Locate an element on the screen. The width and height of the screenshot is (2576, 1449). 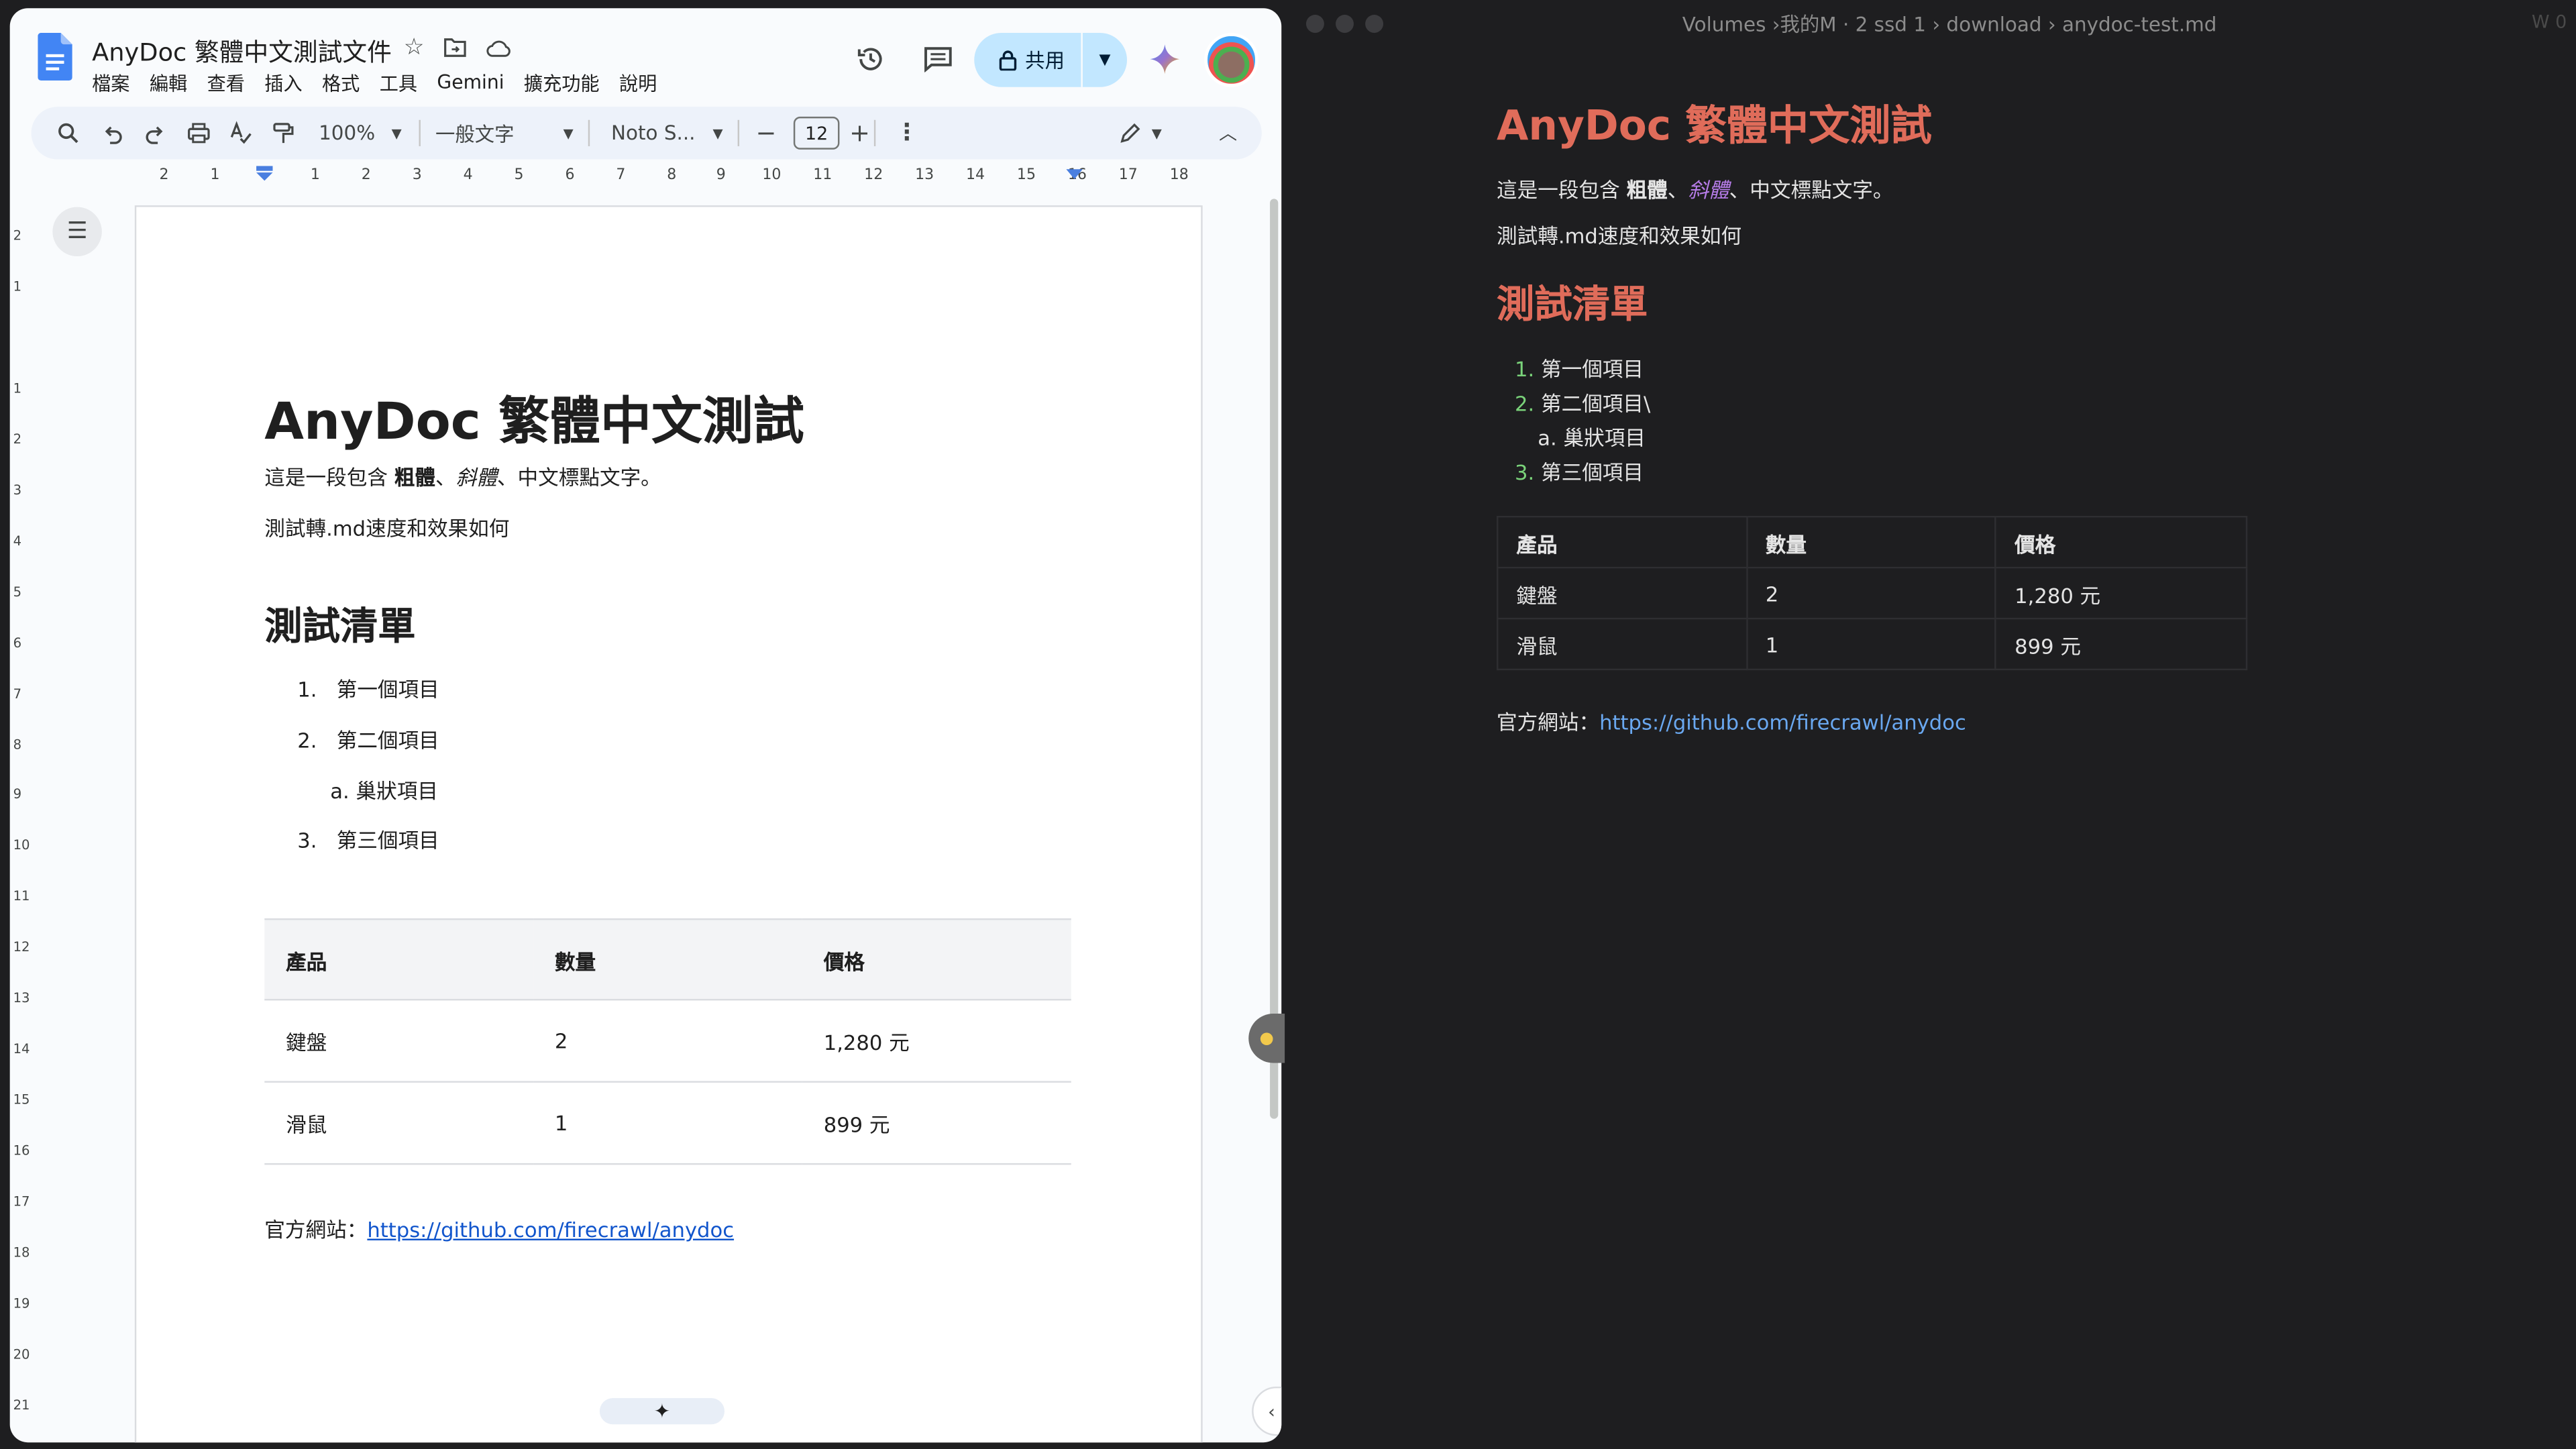
paint-format-icon is located at coordinates (283, 133).